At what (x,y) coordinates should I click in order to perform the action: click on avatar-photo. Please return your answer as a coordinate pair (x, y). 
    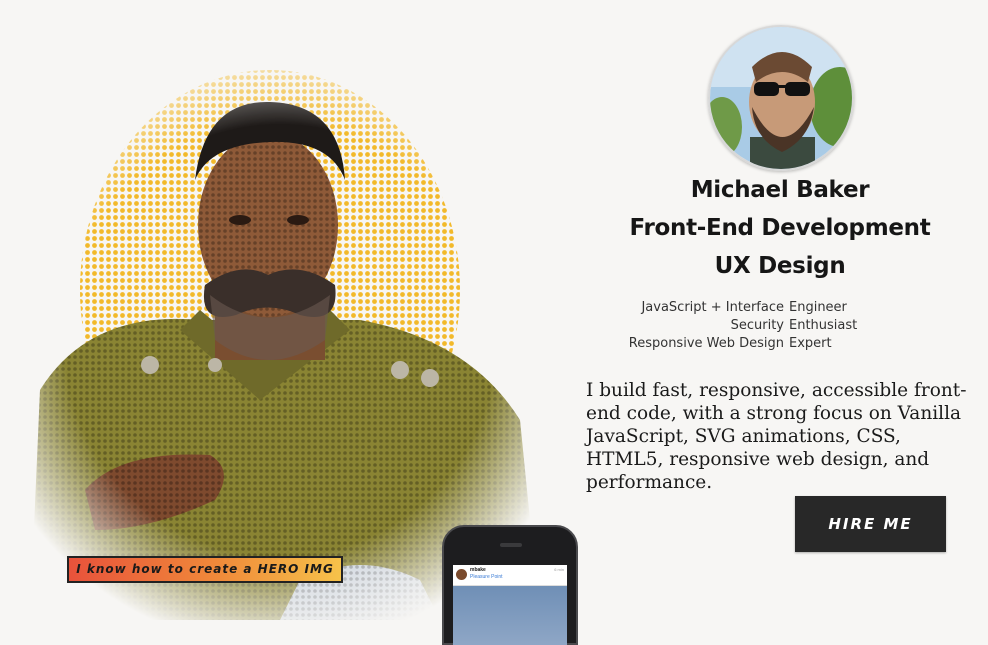
    Looking at the image, I should click on (781, 98).